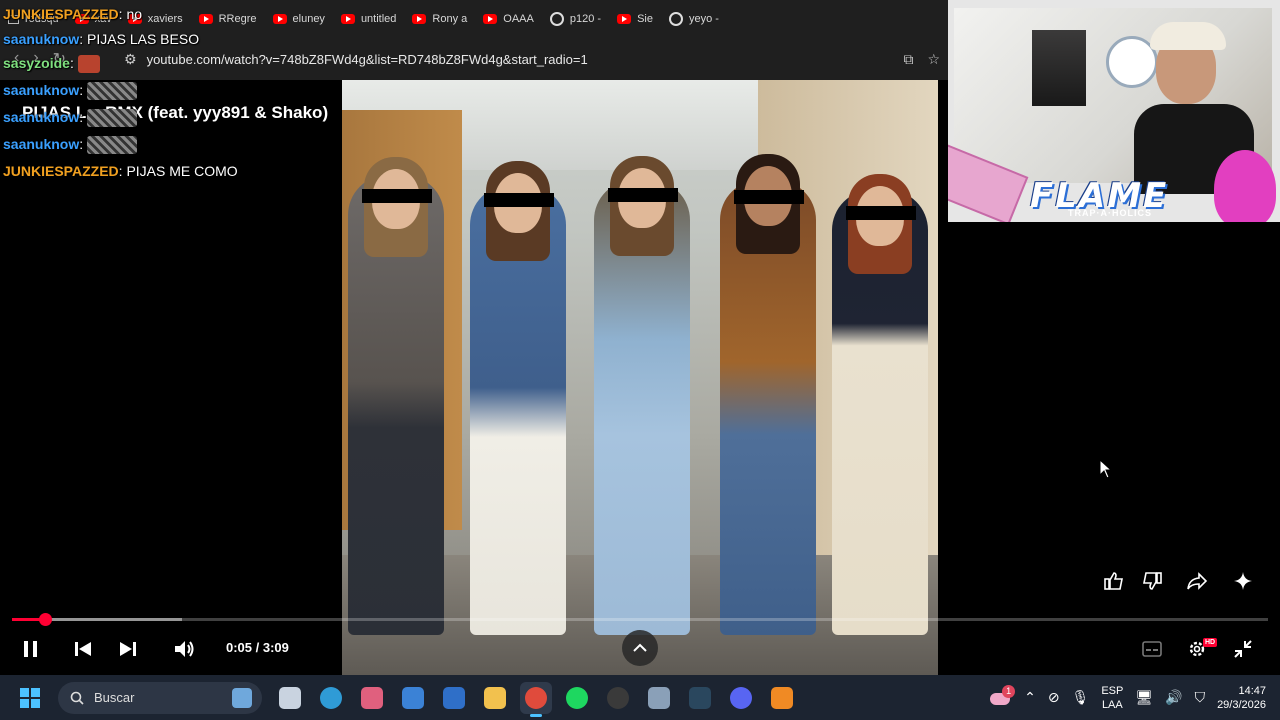  I want to click on volume-icon, so click(184, 649).